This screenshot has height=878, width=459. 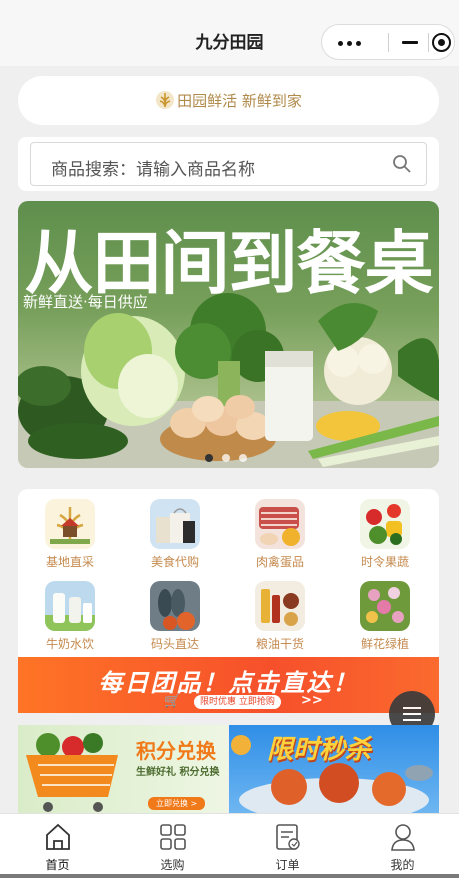 What do you see at coordinates (279, 562) in the screenshot?
I see `category-label: 肉禽蛋品` at bounding box center [279, 562].